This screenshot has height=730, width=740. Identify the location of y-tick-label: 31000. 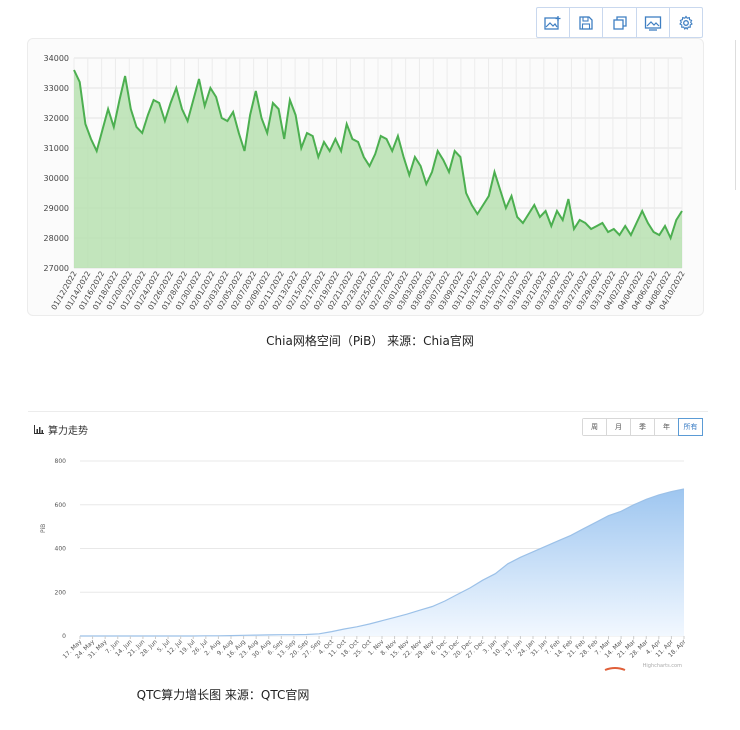
(56, 148).